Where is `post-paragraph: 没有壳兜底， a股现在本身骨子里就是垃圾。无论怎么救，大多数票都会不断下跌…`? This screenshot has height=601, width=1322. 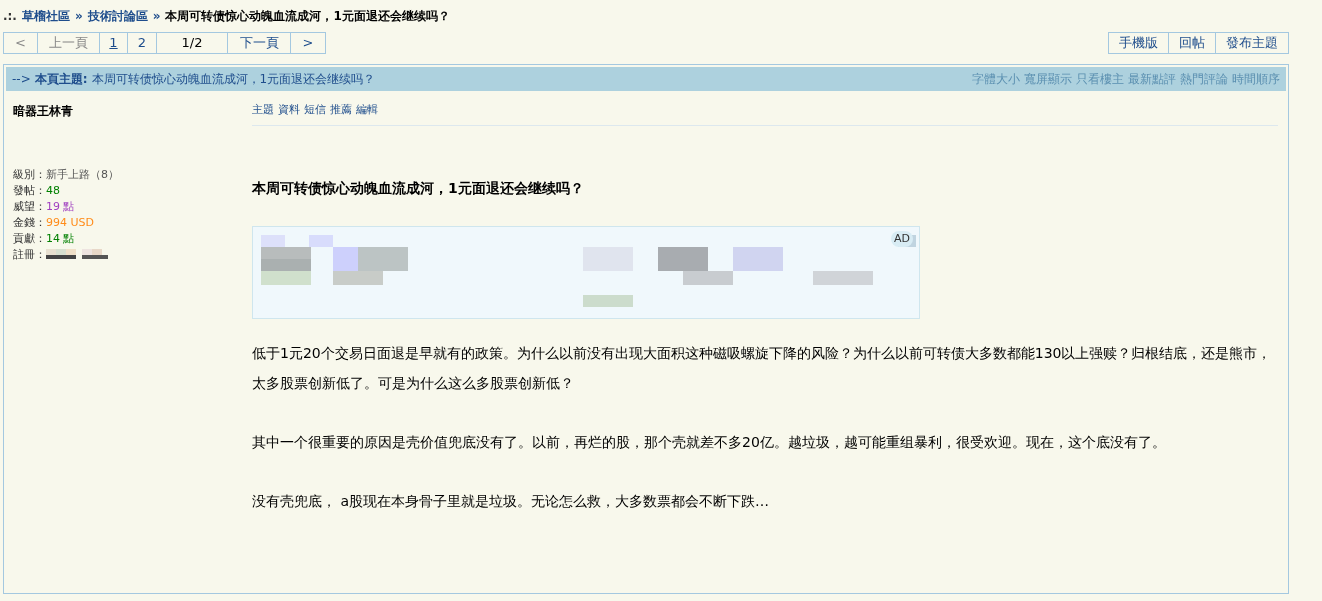
post-paragraph: 没有壳兜底， a股现在本身骨子里就是垃圾。无论怎么救，大多数票都会不断下跌… is located at coordinates (511, 501).